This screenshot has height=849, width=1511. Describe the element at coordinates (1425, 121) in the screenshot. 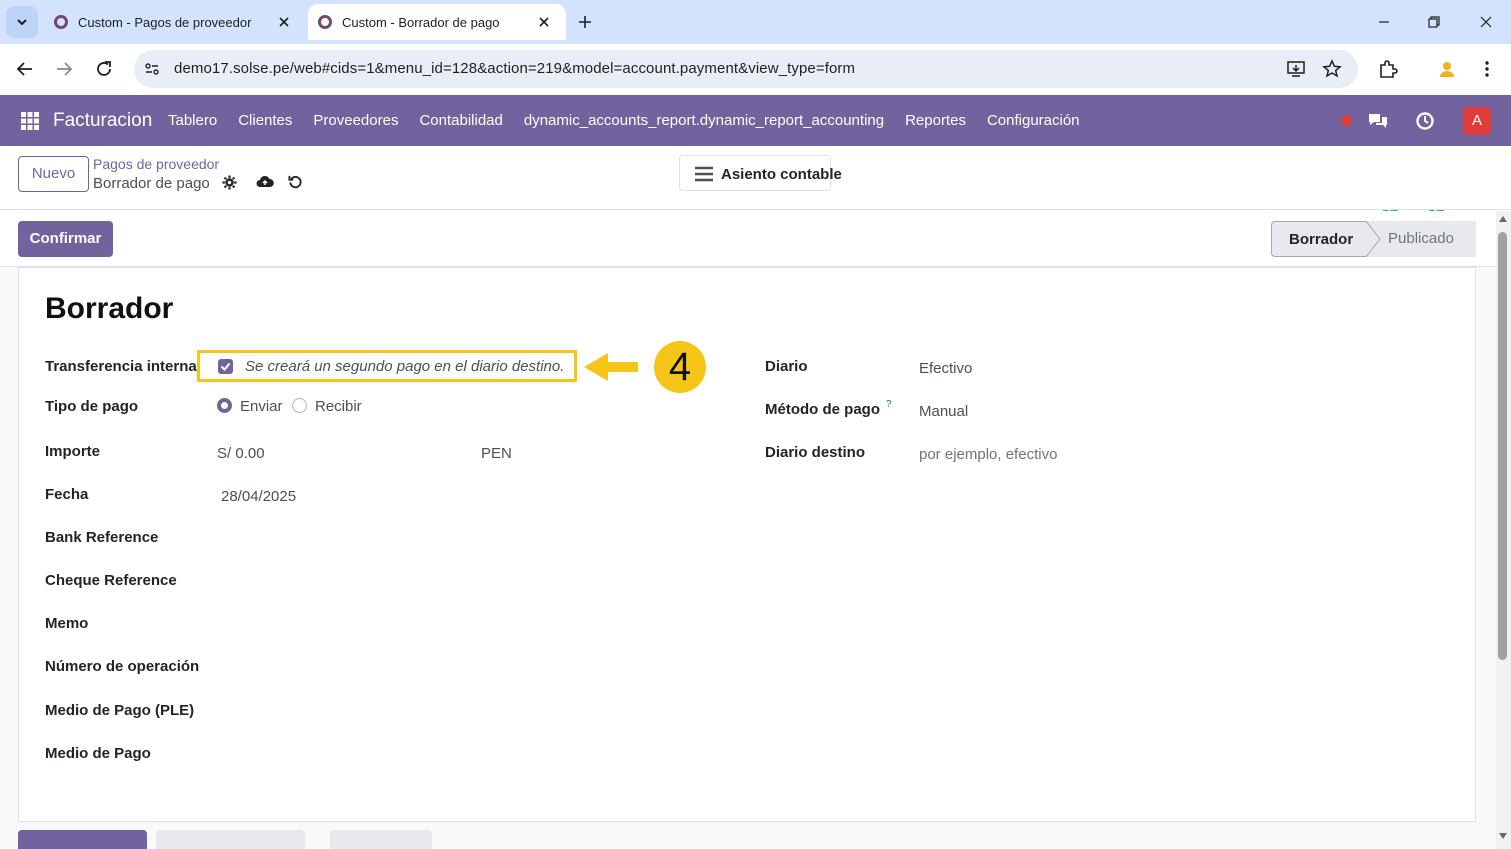

I see `activity-clock-icon` at that location.